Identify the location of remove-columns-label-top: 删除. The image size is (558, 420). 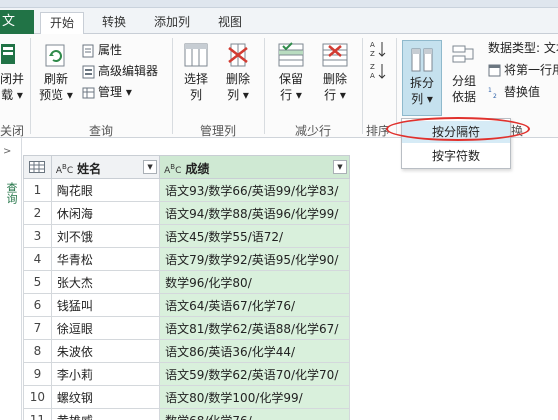
(237, 79).